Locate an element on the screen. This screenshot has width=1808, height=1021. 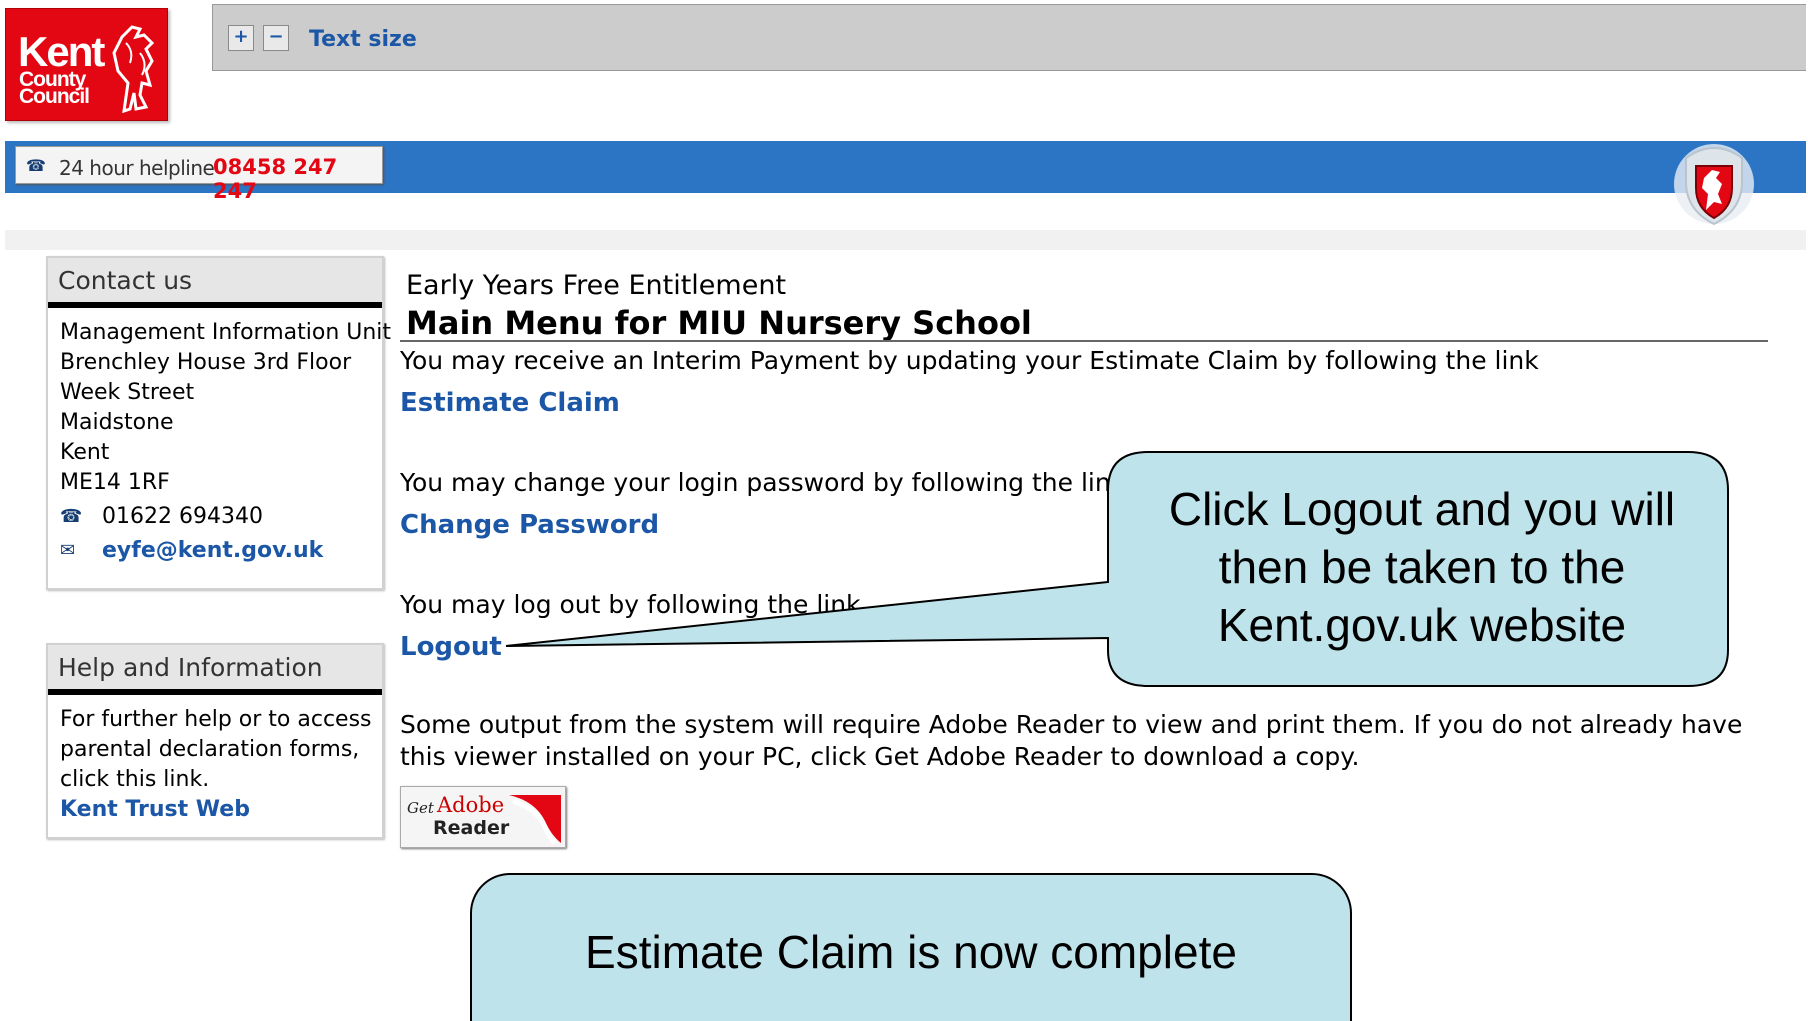
contact-line: ME14 1RF is located at coordinates (115, 482).